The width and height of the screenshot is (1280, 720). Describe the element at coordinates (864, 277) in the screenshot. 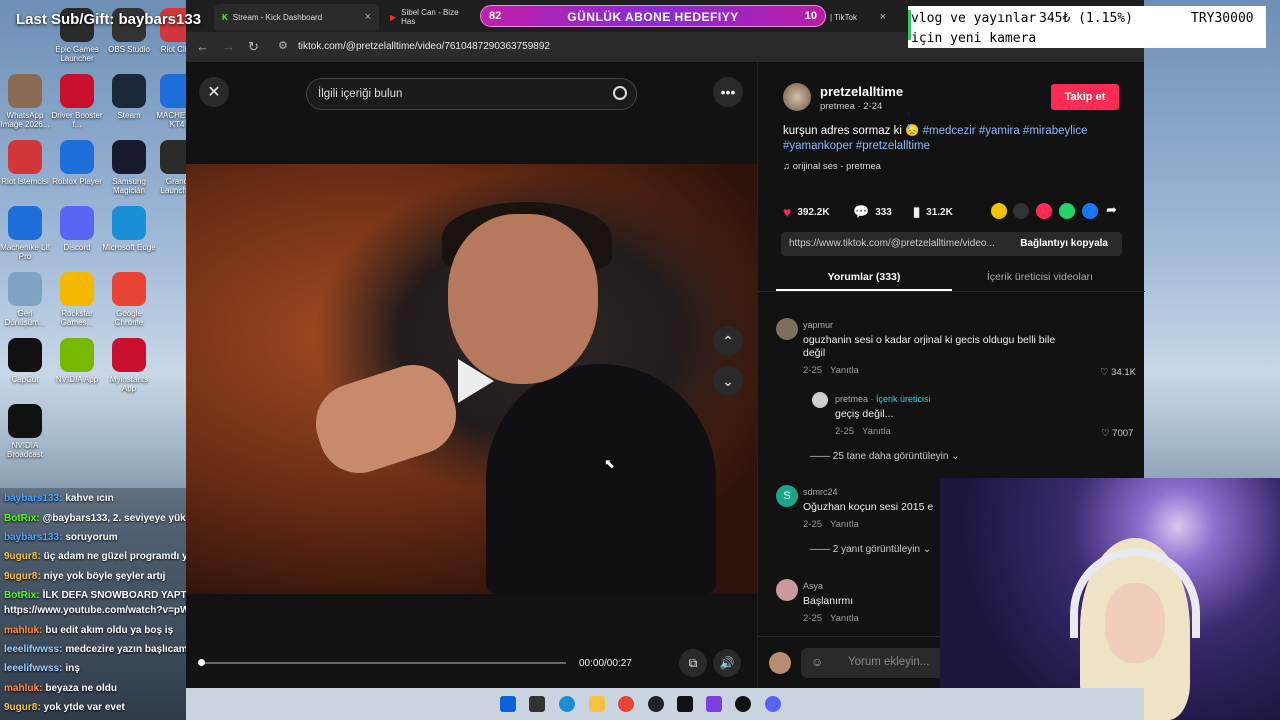

I see `tab-comments: Yorumlar (333)` at that location.